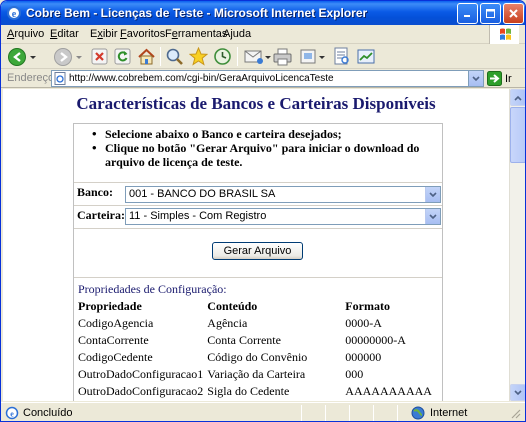 This screenshot has height=422, width=526. Describe the element at coordinates (64, 34) in the screenshot. I see `menu-editar: Editar` at that location.